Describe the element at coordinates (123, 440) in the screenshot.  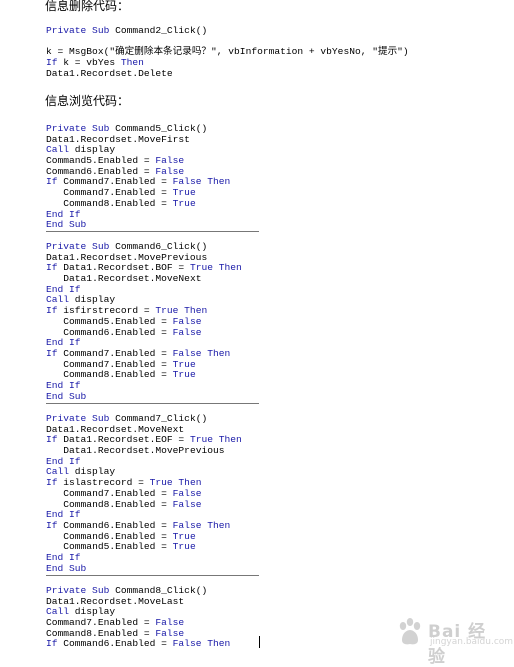
I see `code-text: Data1.Recordset.EOF =` at that location.